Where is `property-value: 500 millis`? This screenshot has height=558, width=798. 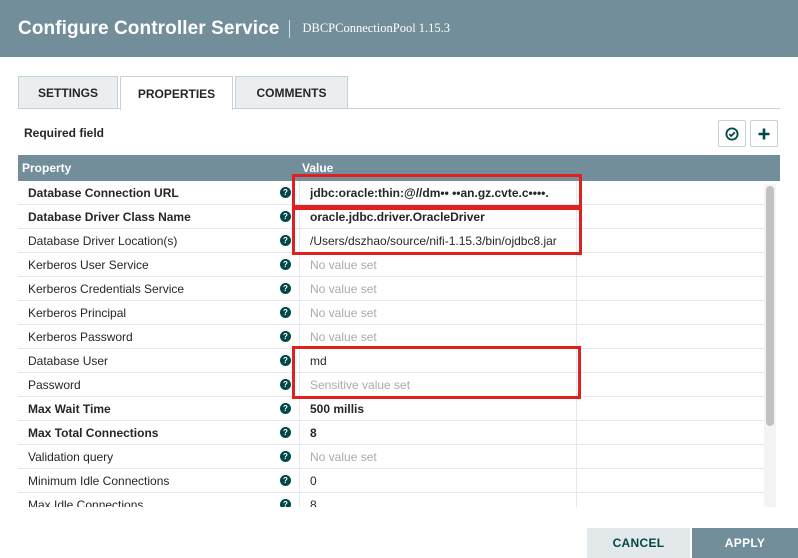 property-value: 500 millis is located at coordinates (337, 409).